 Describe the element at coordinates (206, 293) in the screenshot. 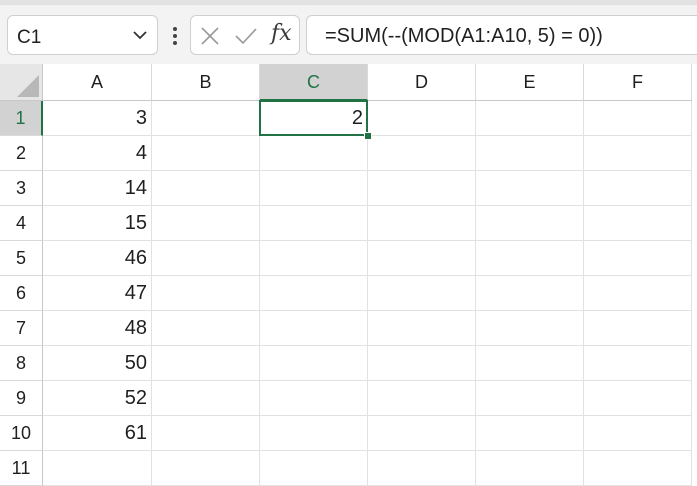

I see `cell-b6` at that location.